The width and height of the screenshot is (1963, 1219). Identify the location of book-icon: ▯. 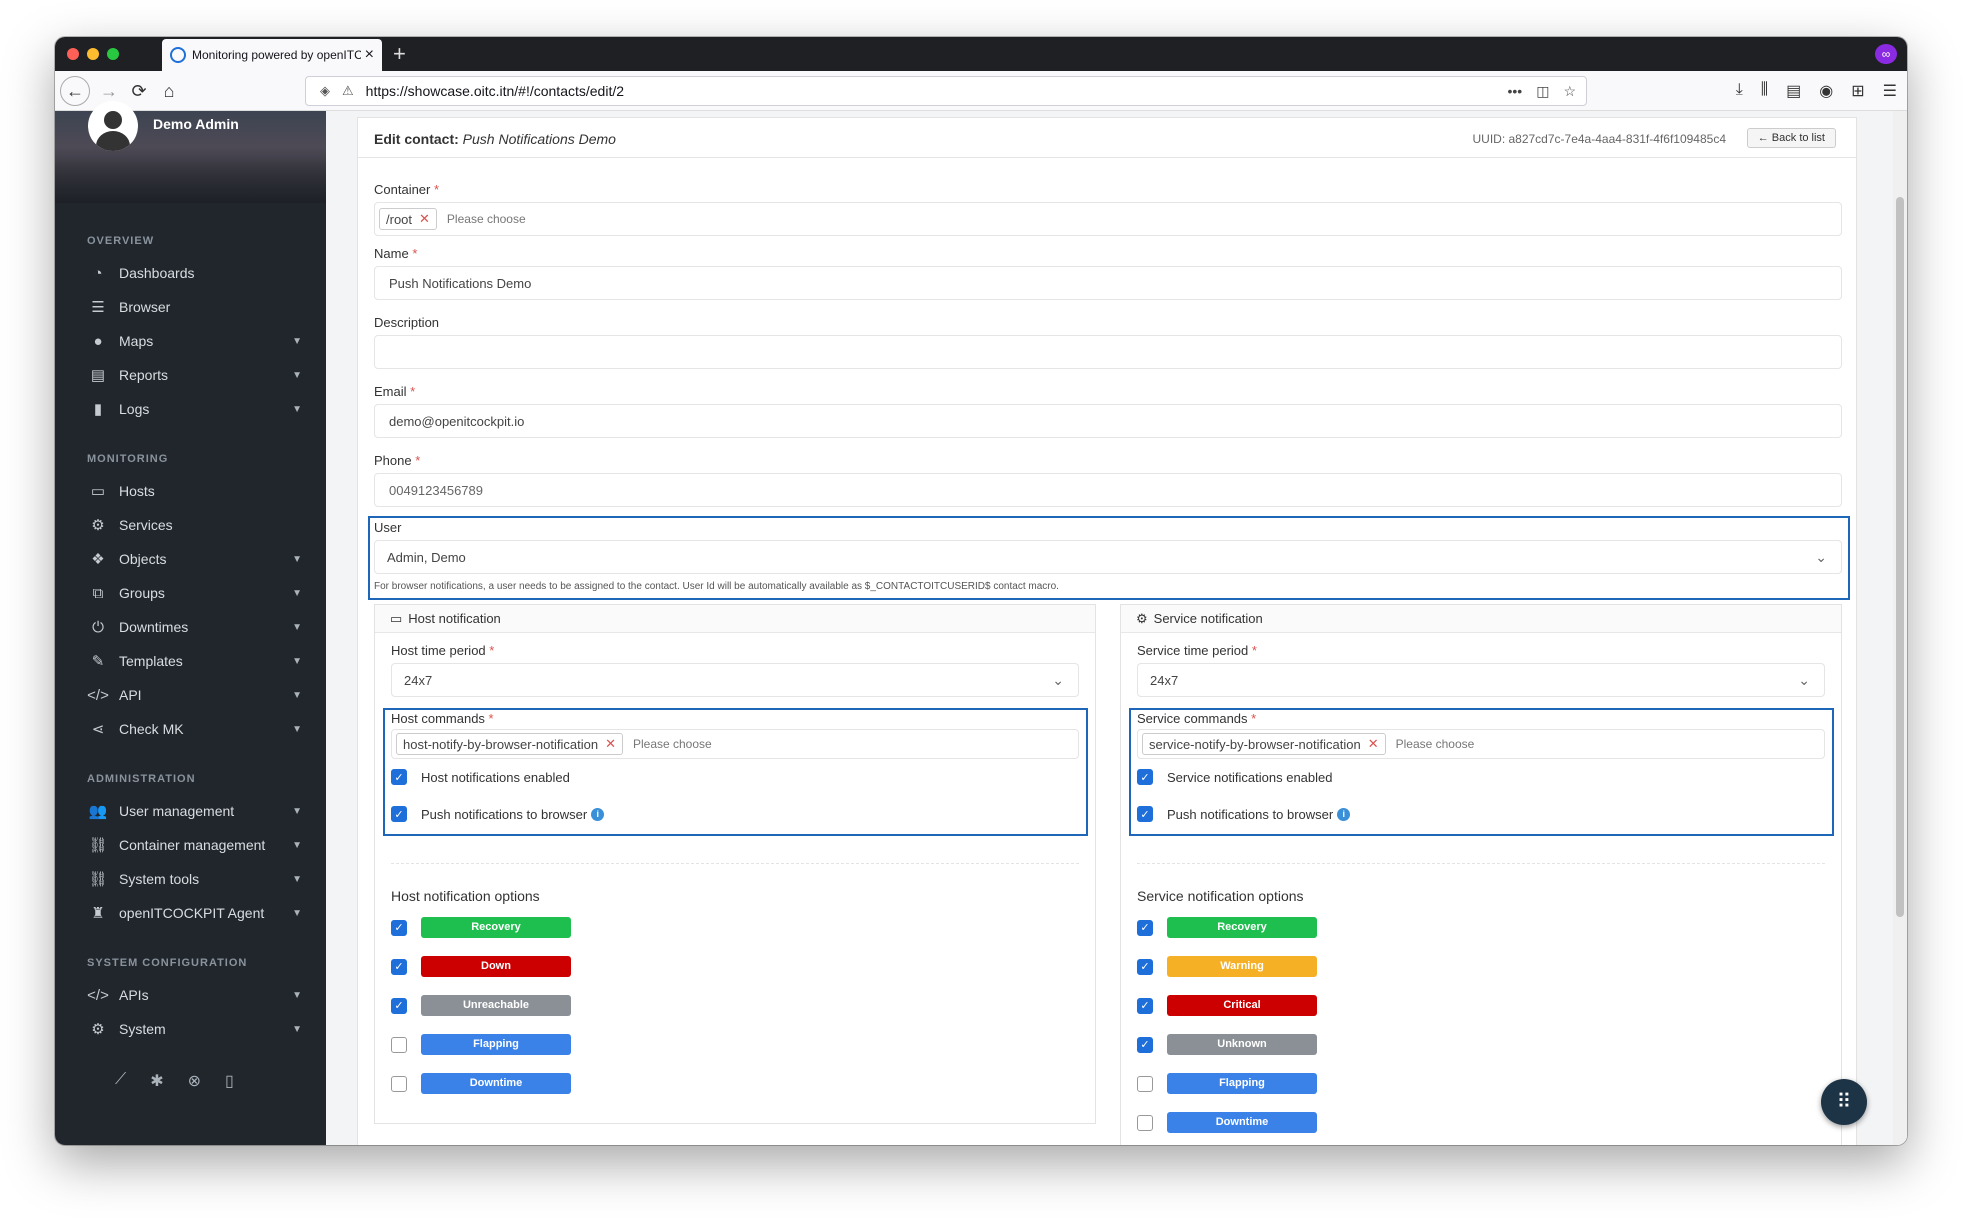
(229, 1081).